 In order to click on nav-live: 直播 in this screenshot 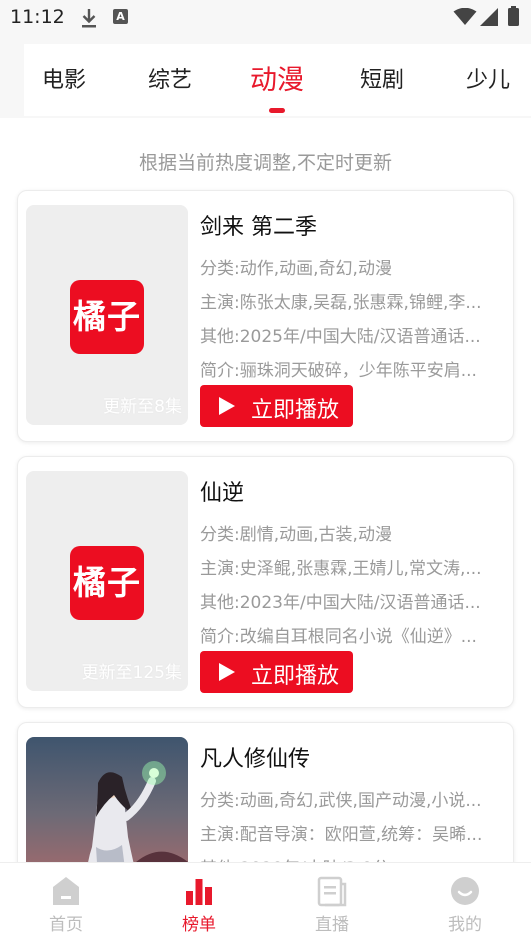, I will do `click(332, 903)`.